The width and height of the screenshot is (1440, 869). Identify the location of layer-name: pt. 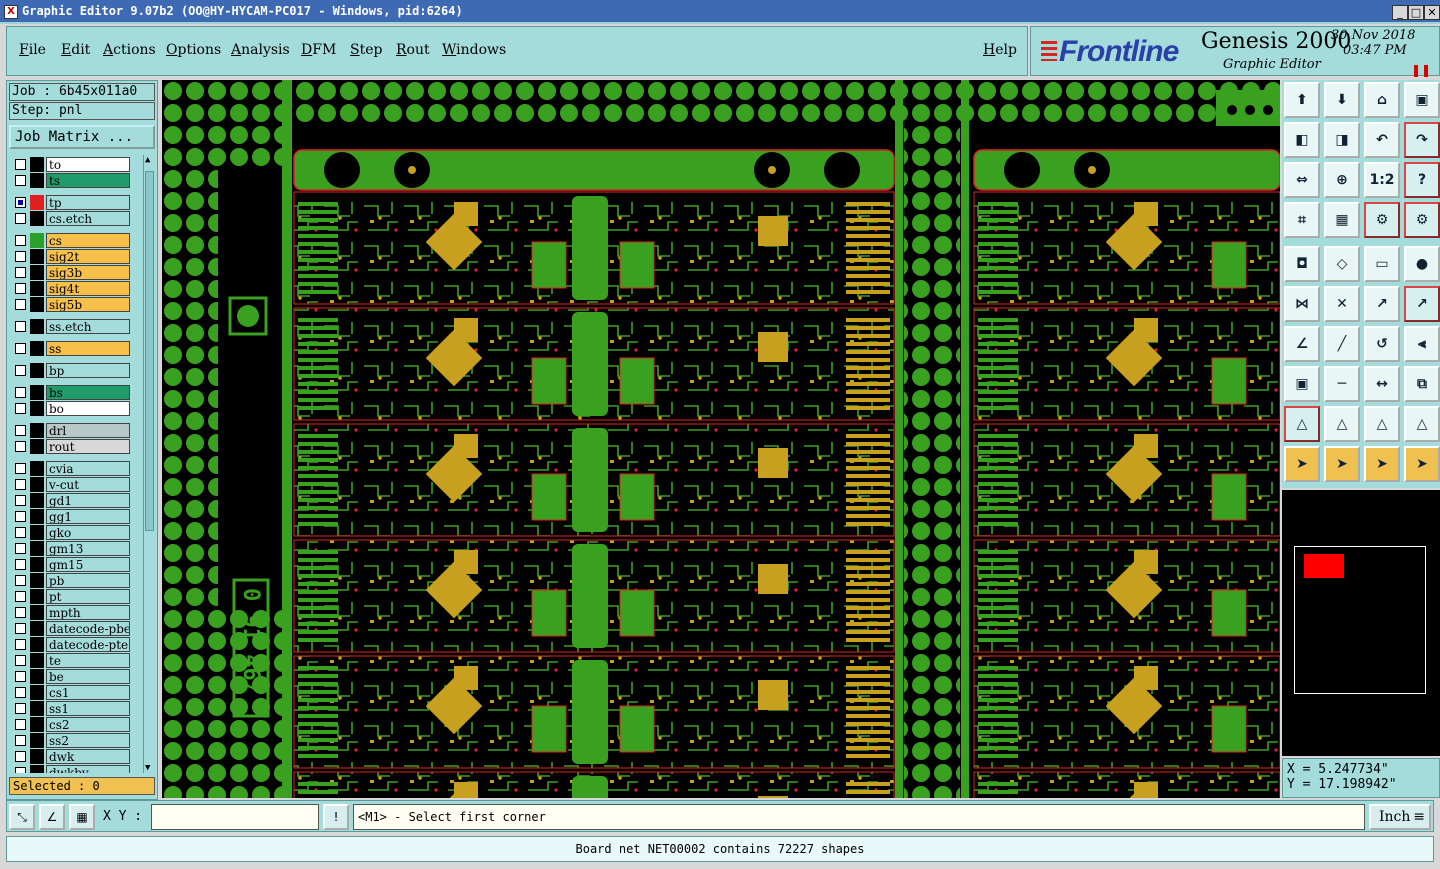
(88, 596).